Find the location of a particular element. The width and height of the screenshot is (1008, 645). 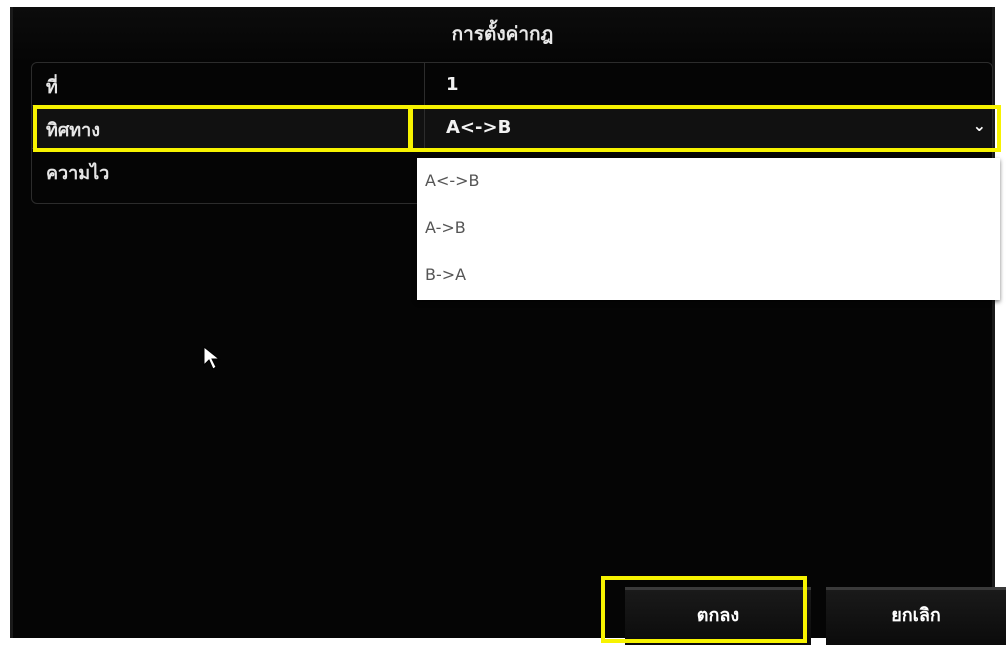

row-direction: ทิศทาง A<->B ⌄ is located at coordinates (512, 127).